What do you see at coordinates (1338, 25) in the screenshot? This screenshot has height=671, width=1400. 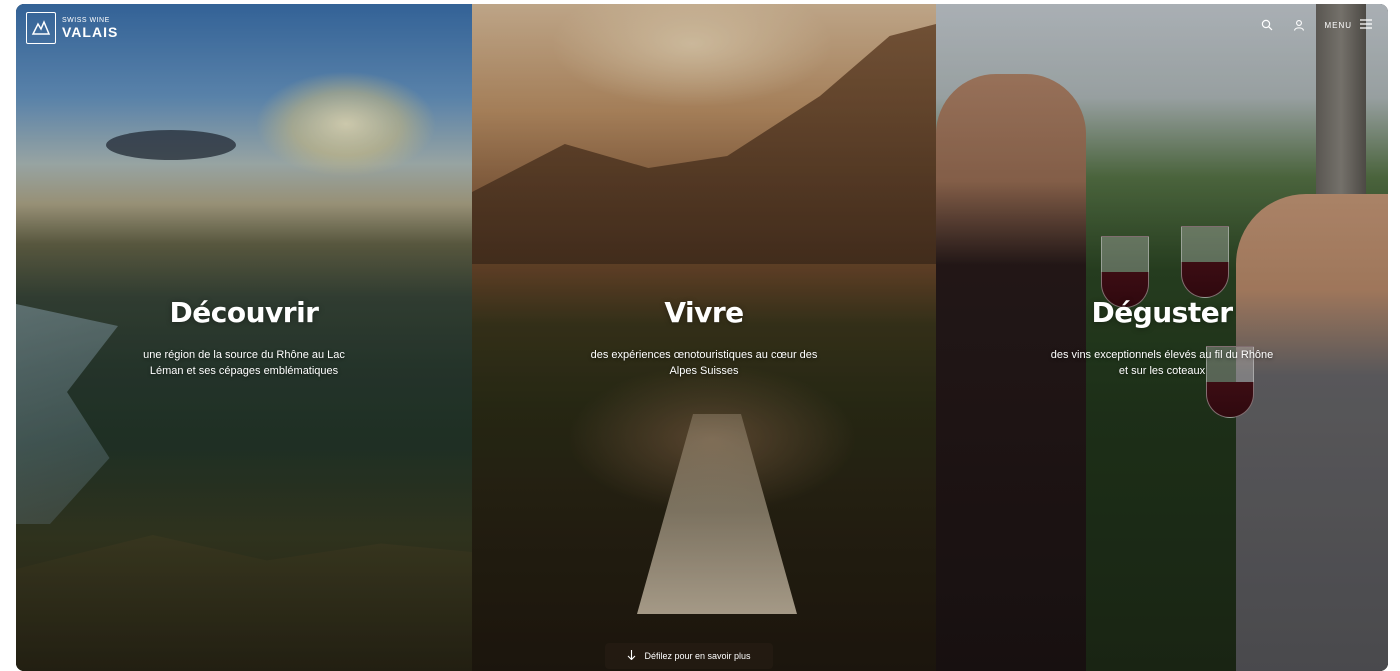 I see `menu-label: MENU` at bounding box center [1338, 25].